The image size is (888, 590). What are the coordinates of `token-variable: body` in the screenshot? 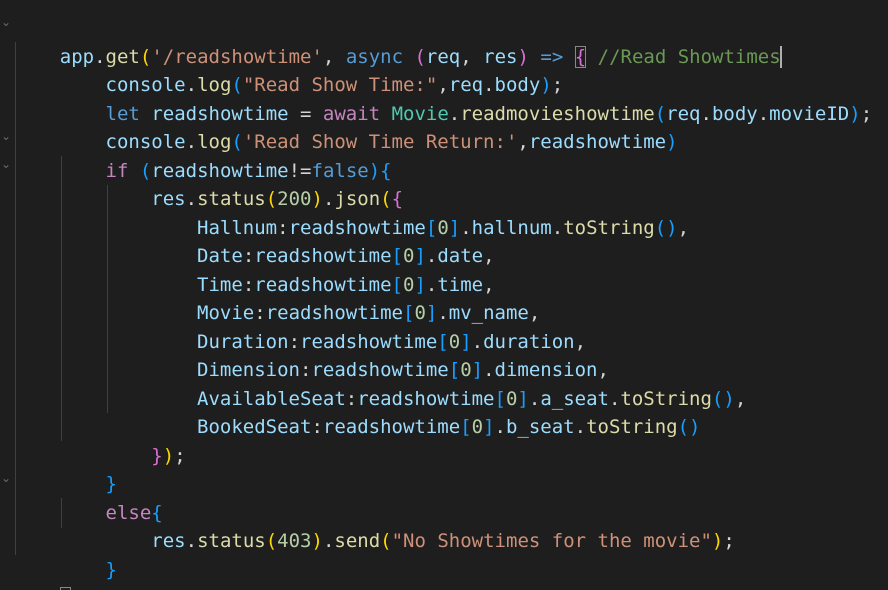 It's located at (734, 113).